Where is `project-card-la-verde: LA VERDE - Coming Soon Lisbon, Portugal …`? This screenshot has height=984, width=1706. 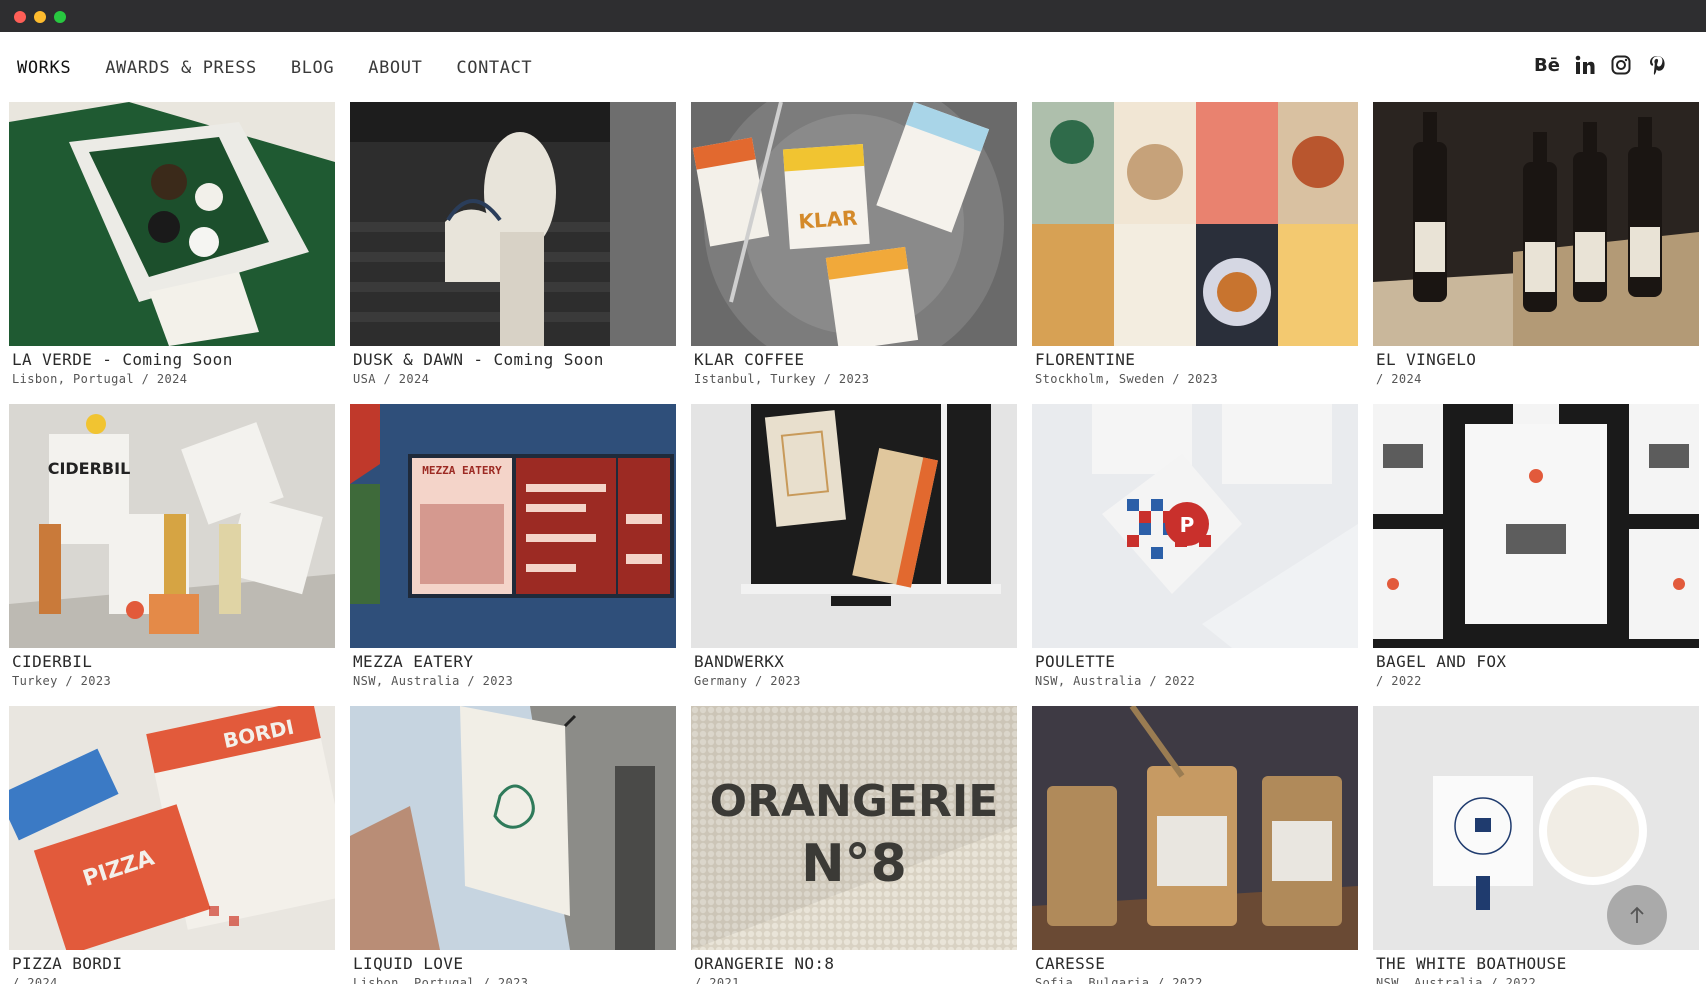 project-card-la-verde: LA VERDE - Coming Soon Lisbon, Portugal … is located at coordinates (172, 253).